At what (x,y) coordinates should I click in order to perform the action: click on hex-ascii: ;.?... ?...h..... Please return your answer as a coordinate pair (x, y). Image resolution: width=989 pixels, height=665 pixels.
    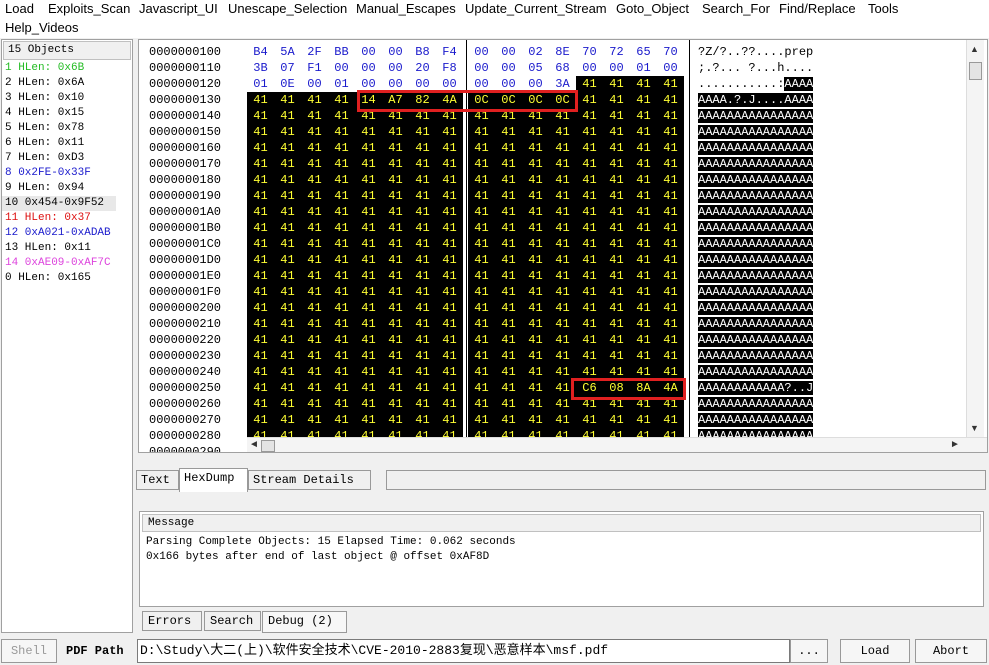
    Looking at the image, I should click on (772, 68).